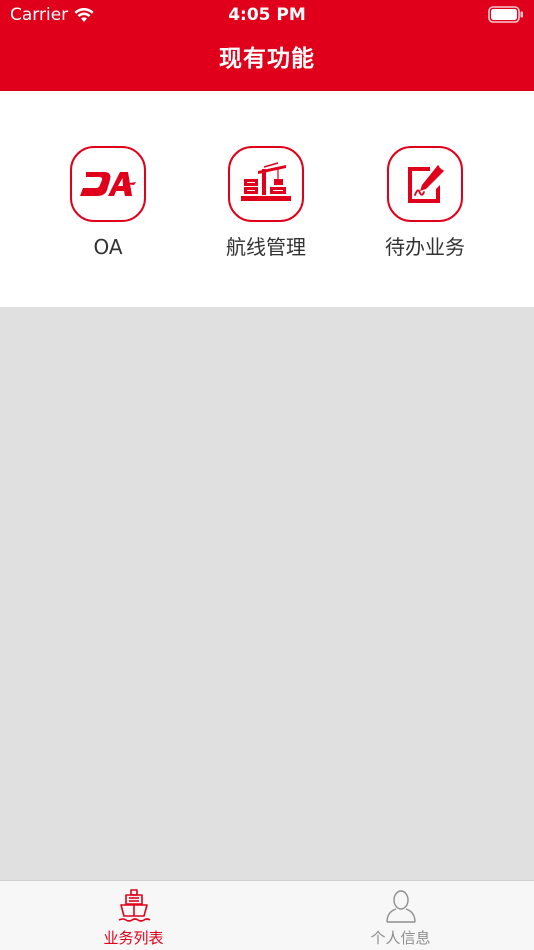  I want to click on function-todo-icon-box, so click(425, 184).